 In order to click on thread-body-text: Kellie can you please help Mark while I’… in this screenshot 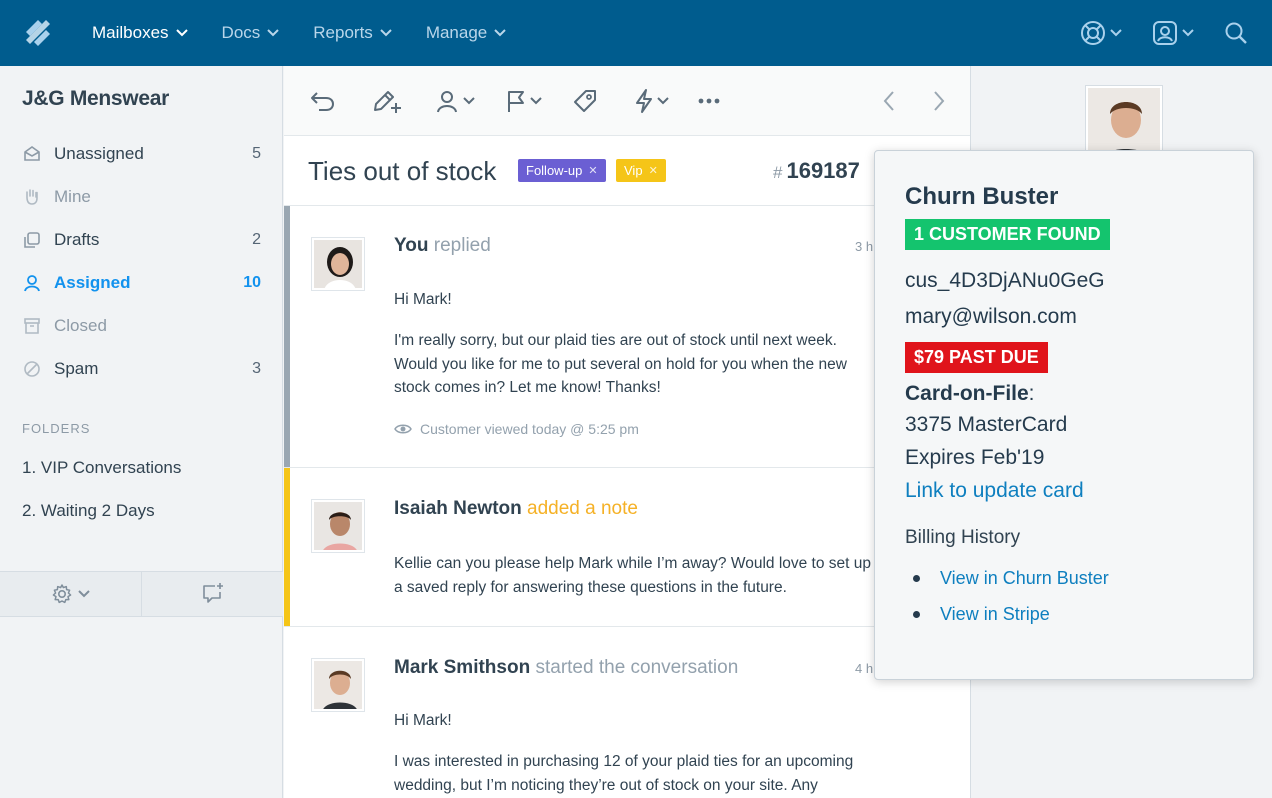, I will do `click(633, 575)`.